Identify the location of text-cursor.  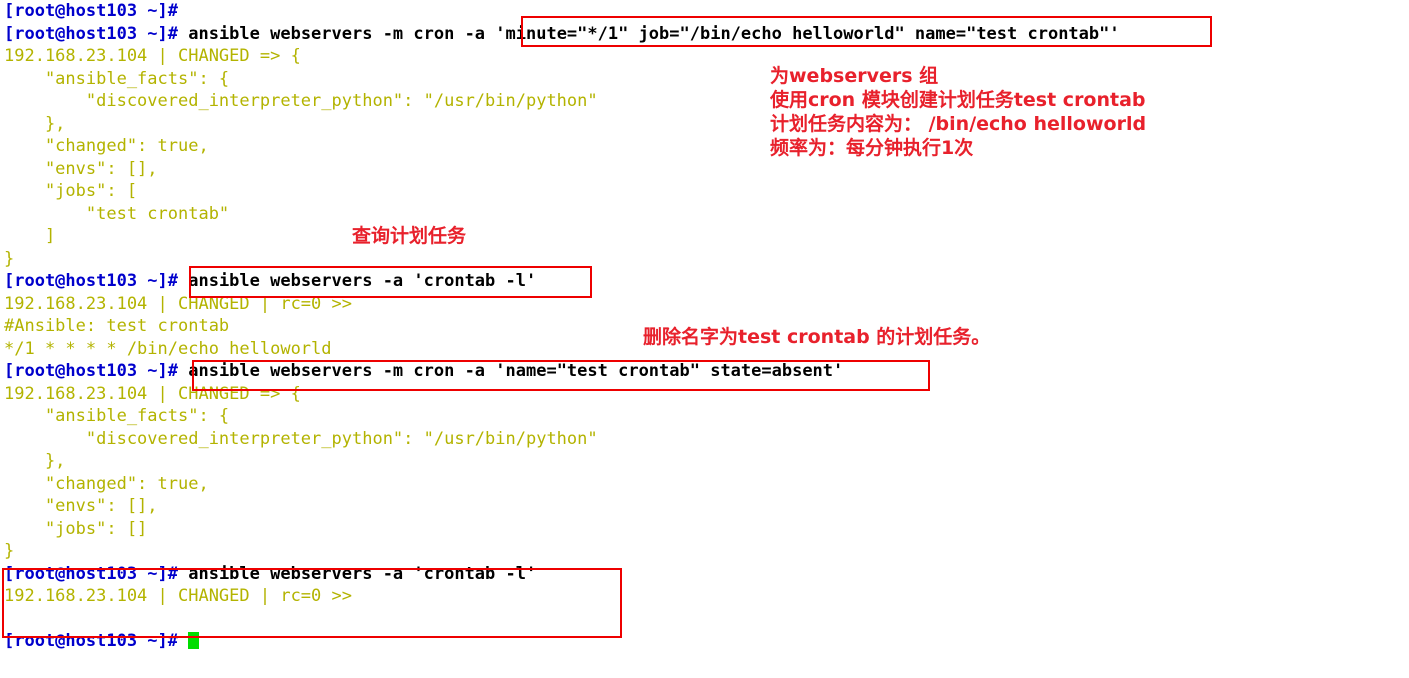
(194, 640).